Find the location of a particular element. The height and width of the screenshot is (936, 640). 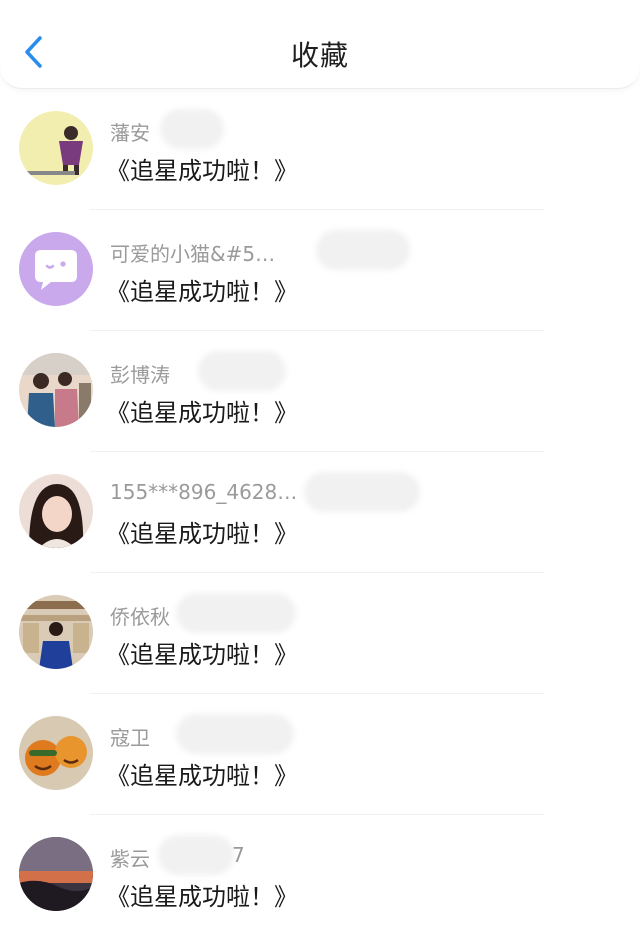

list-item: 155***896_4628… 《追星成功啦！》 is located at coordinates (320, 512).